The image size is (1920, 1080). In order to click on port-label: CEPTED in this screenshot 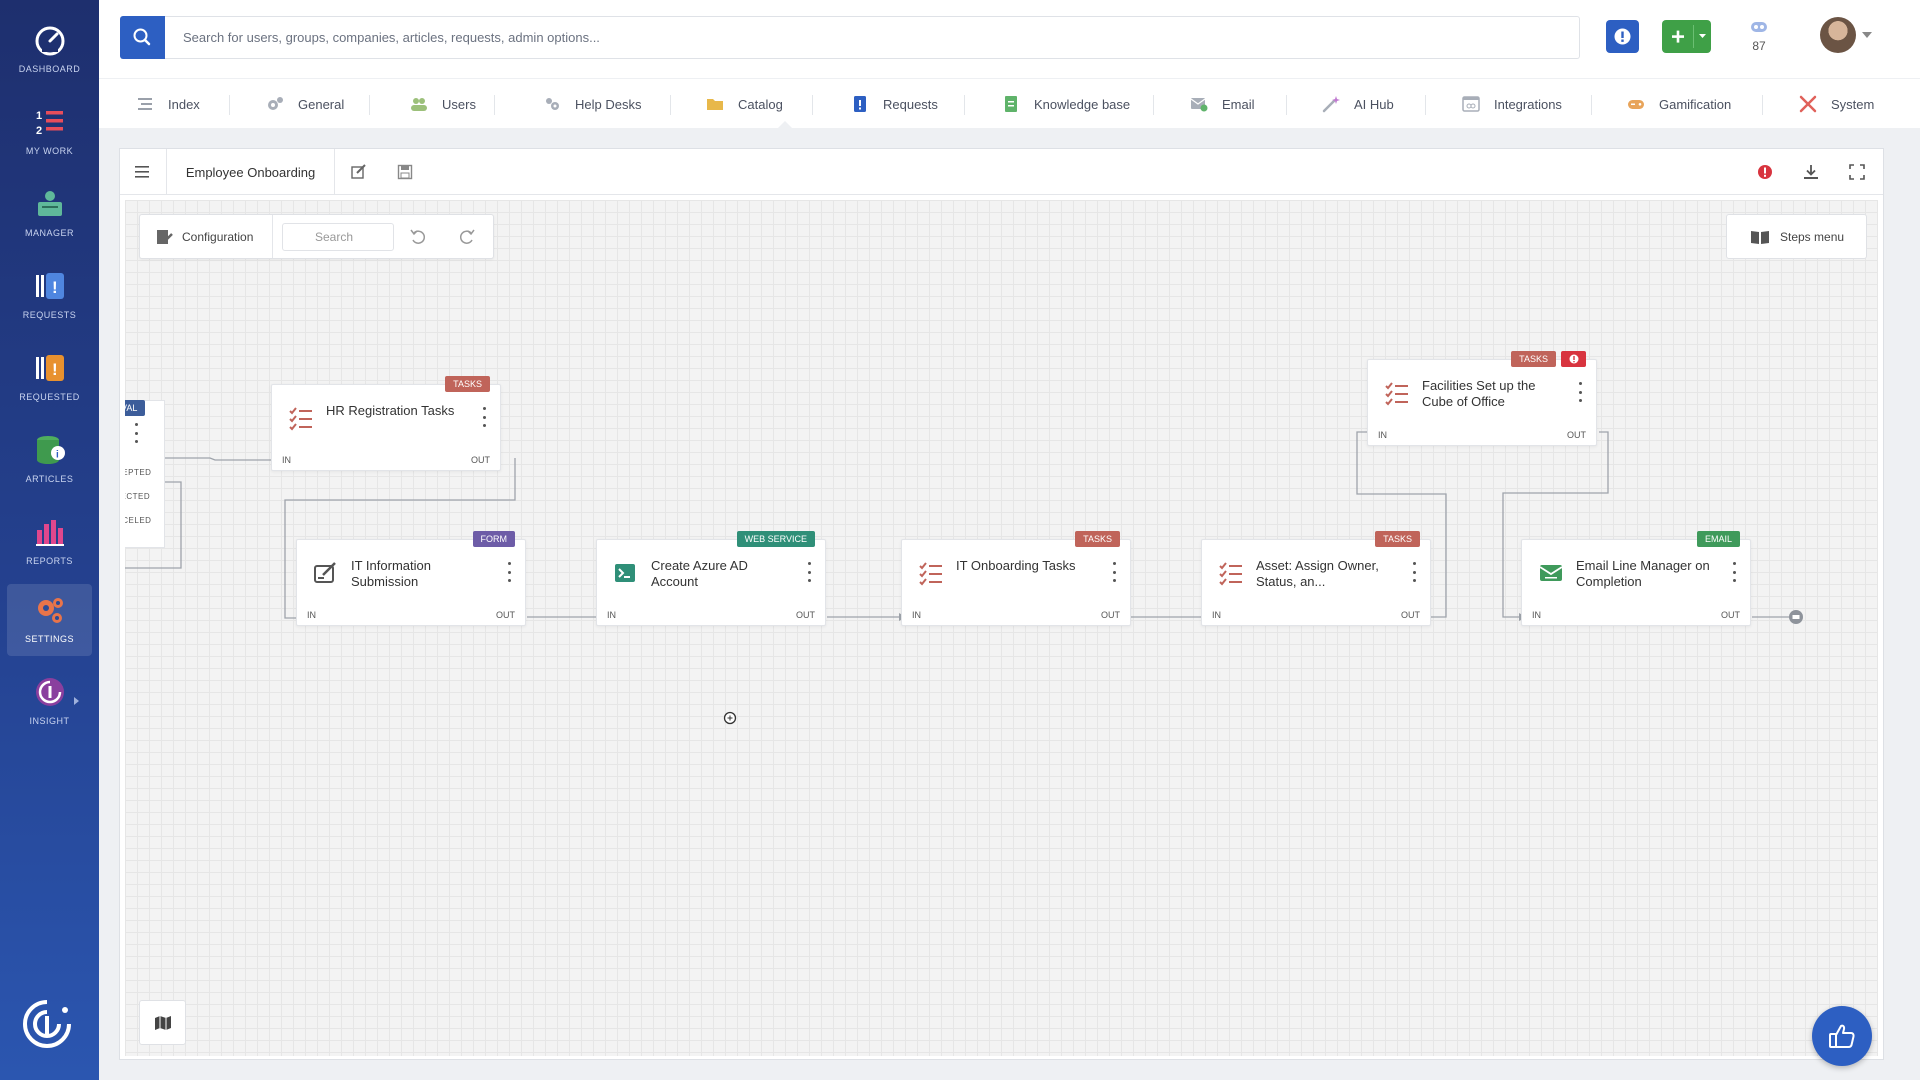, I will do `click(138, 472)`.